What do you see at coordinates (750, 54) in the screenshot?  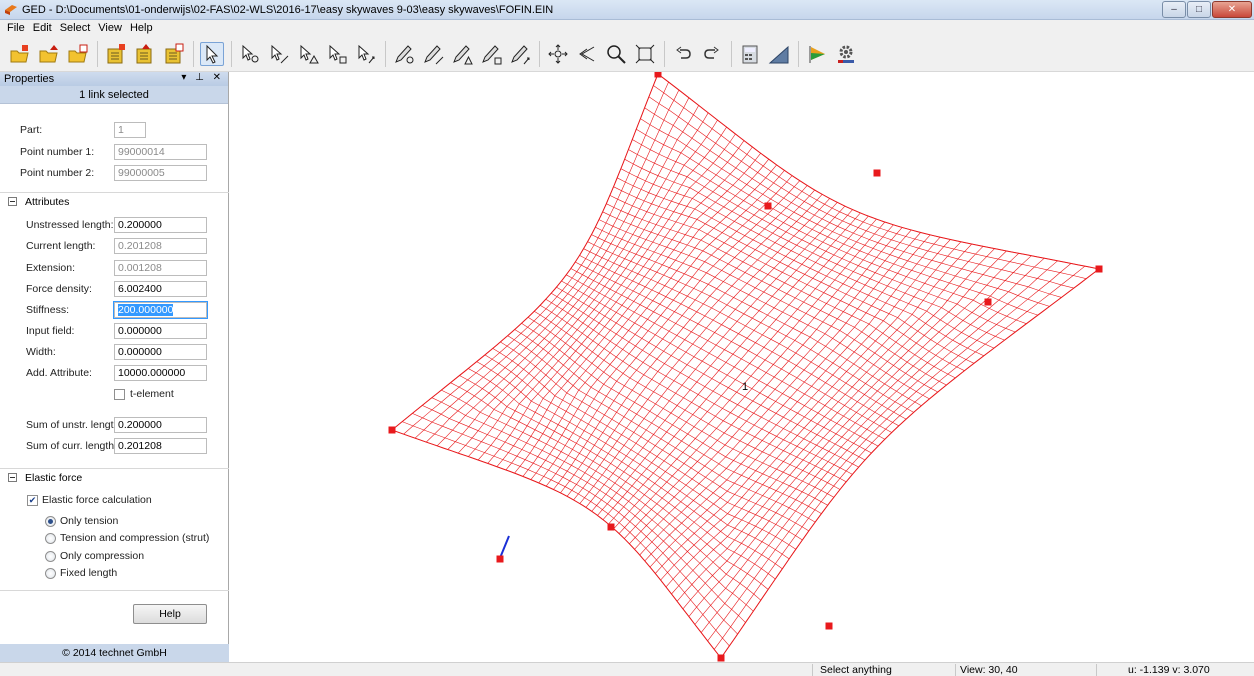 I see `calculator-button` at bounding box center [750, 54].